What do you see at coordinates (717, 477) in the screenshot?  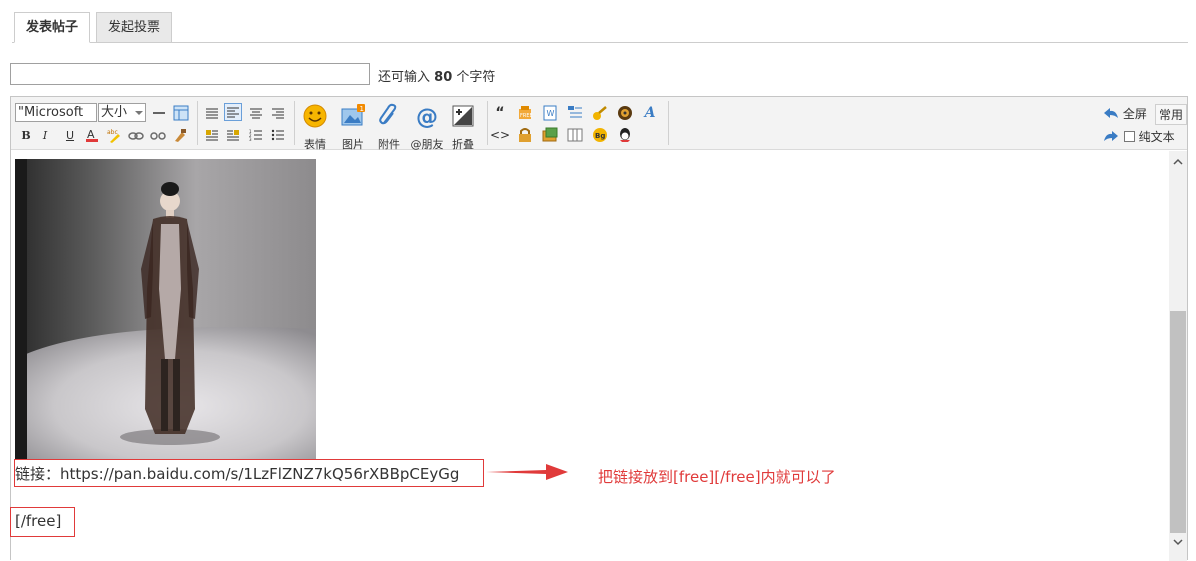 I see `annotation-note: 把链接放到[free][/free]内就可以了` at bounding box center [717, 477].